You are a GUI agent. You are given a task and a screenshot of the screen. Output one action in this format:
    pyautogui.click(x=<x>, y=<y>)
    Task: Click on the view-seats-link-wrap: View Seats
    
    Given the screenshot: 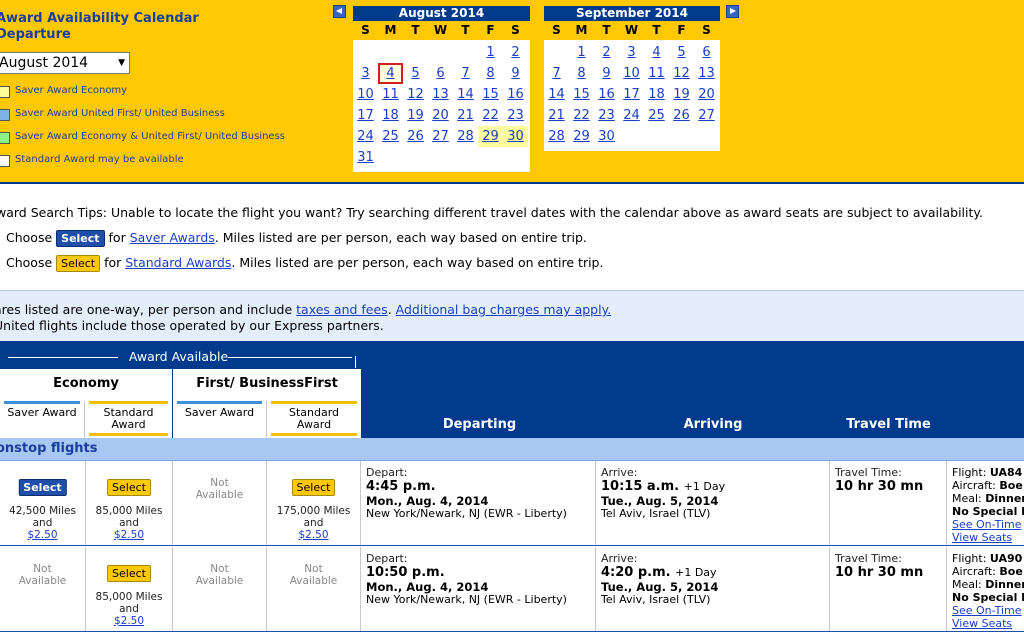 What is the action you would take?
    pyautogui.click(x=982, y=623)
    